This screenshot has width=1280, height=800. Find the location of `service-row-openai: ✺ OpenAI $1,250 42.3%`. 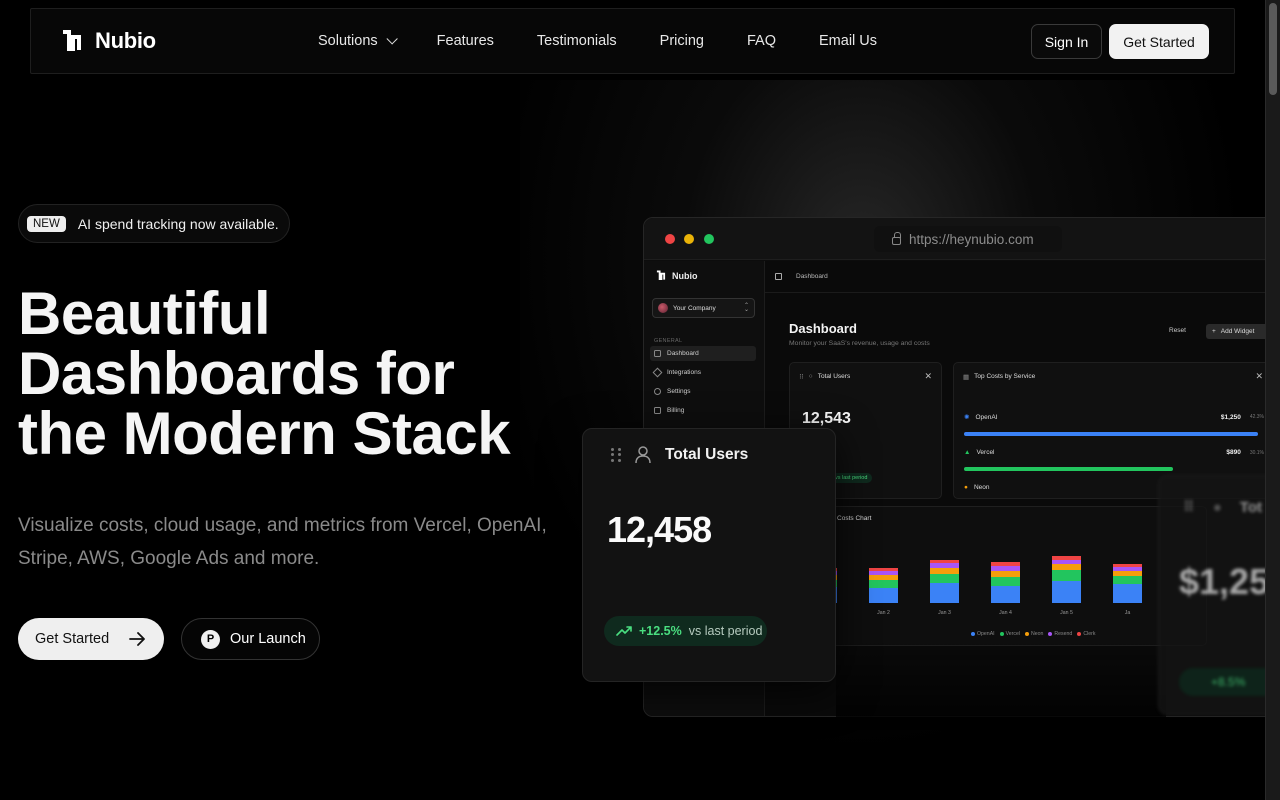

service-row-openai: ✺ OpenAI $1,250 42.3% is located at coordinates (1114, 417).